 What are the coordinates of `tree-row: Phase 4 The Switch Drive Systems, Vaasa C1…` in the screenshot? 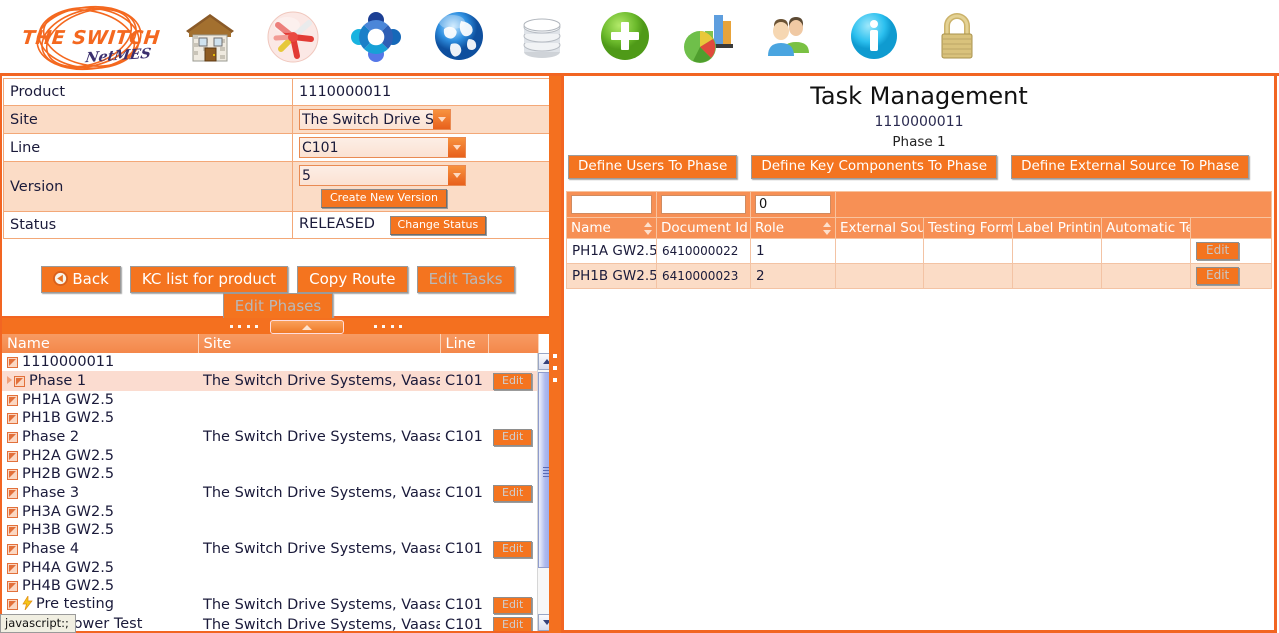 It's located at (270, 549).